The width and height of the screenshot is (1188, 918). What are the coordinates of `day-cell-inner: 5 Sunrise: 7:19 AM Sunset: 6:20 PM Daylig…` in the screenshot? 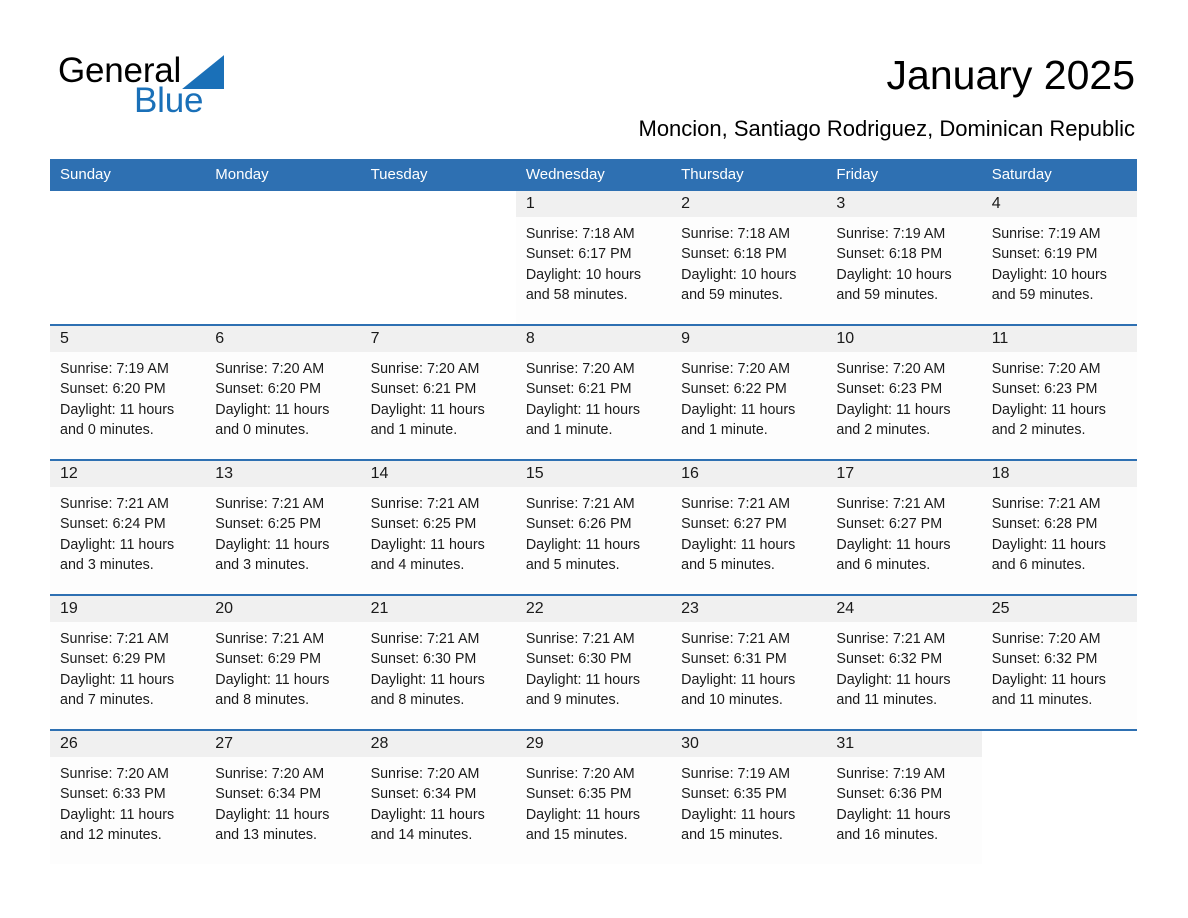 It's located at (128, 392).